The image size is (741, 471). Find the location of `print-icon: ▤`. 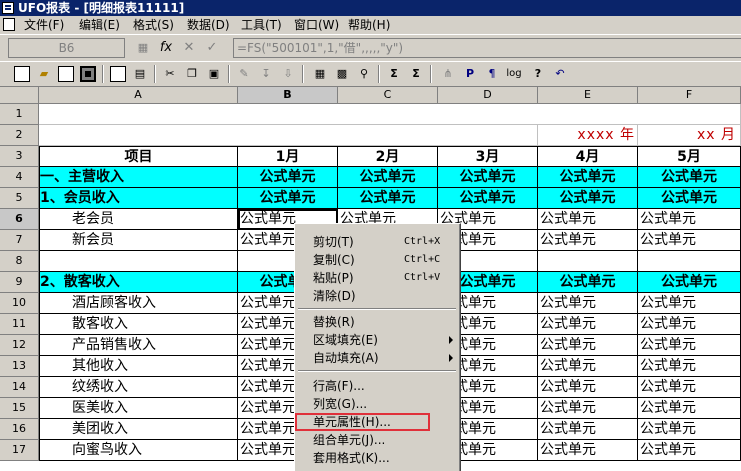

print-icon: ▤ is located at coordinates (140, 74).